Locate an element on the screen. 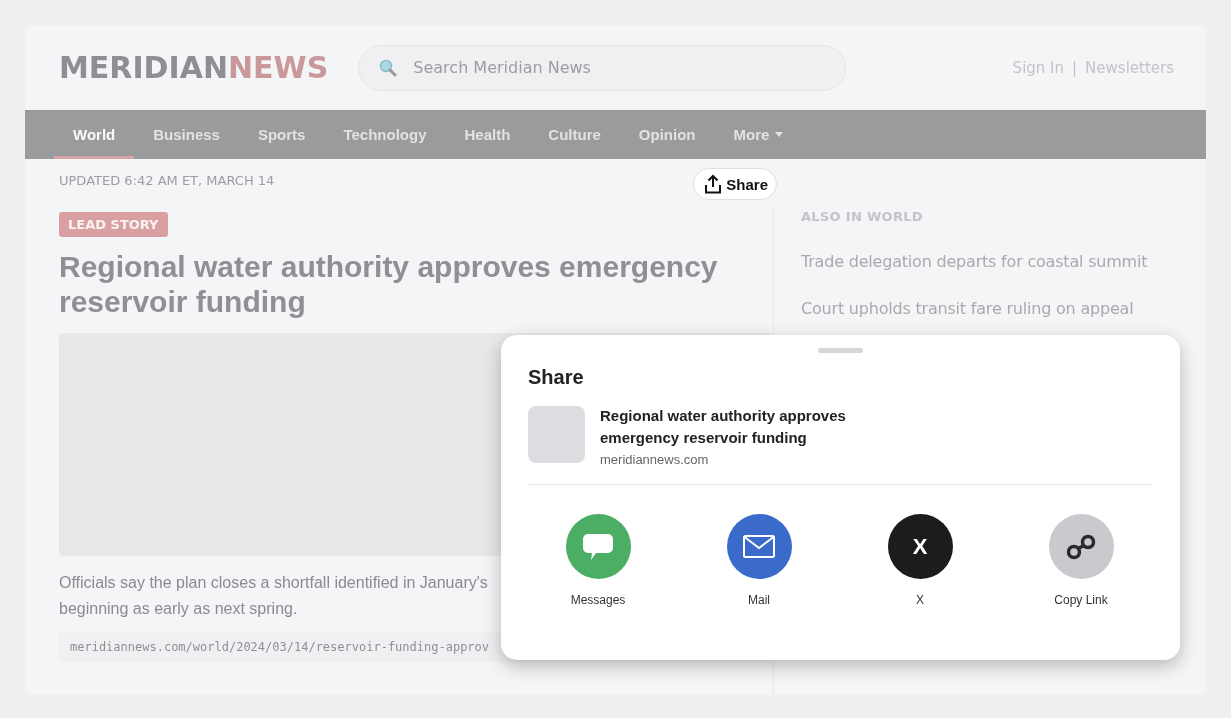 The height and width of the screenshot is (718, 1231). summary-text: Officials say the plan closes a shortfall identified in January's is located at coordinates (273, 583).